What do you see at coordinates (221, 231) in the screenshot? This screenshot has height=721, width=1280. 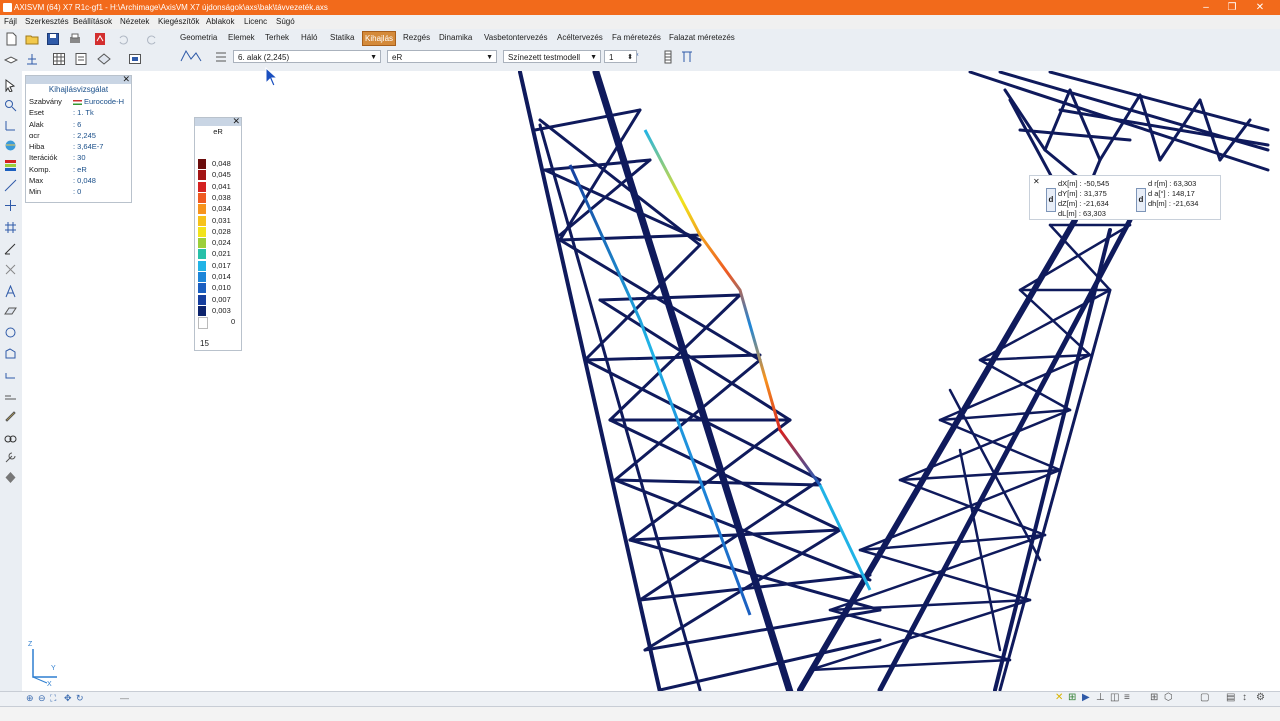 I see `legend-value: 0,028` at bounding box center [221, 231].